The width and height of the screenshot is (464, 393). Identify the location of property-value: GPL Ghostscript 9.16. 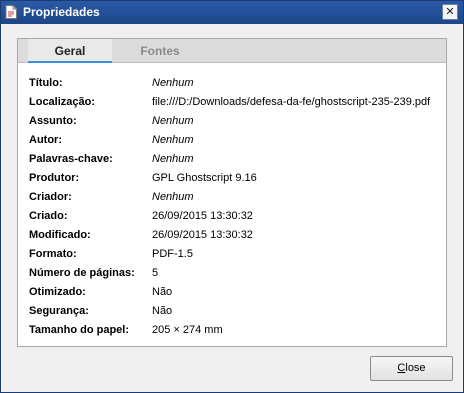
(204, 178).